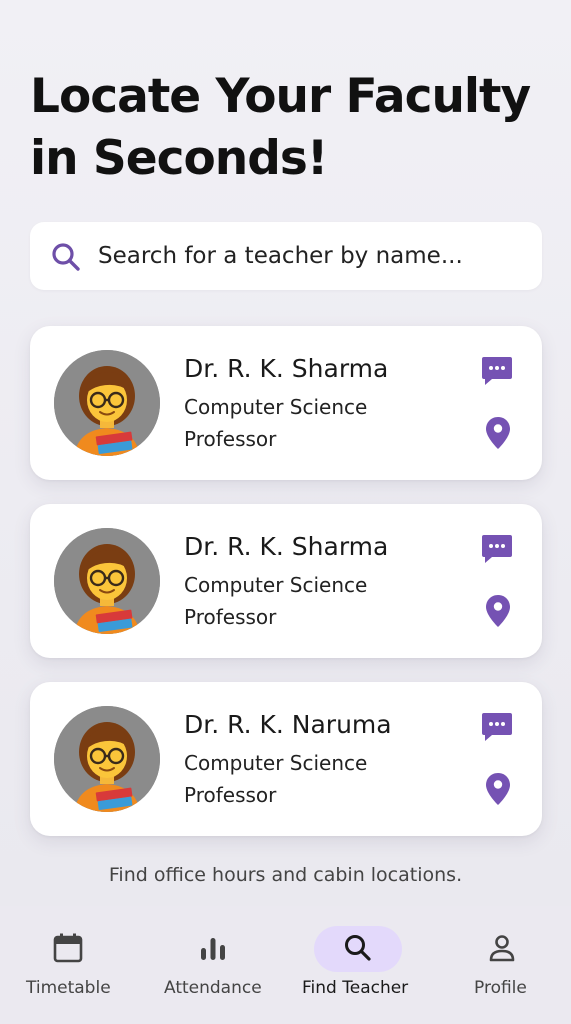  What do you see at coordinates (285, 875) in the screenshot?
I see `footer-note: Find office hours and cabin locations.` at bounding box center [285, 875].